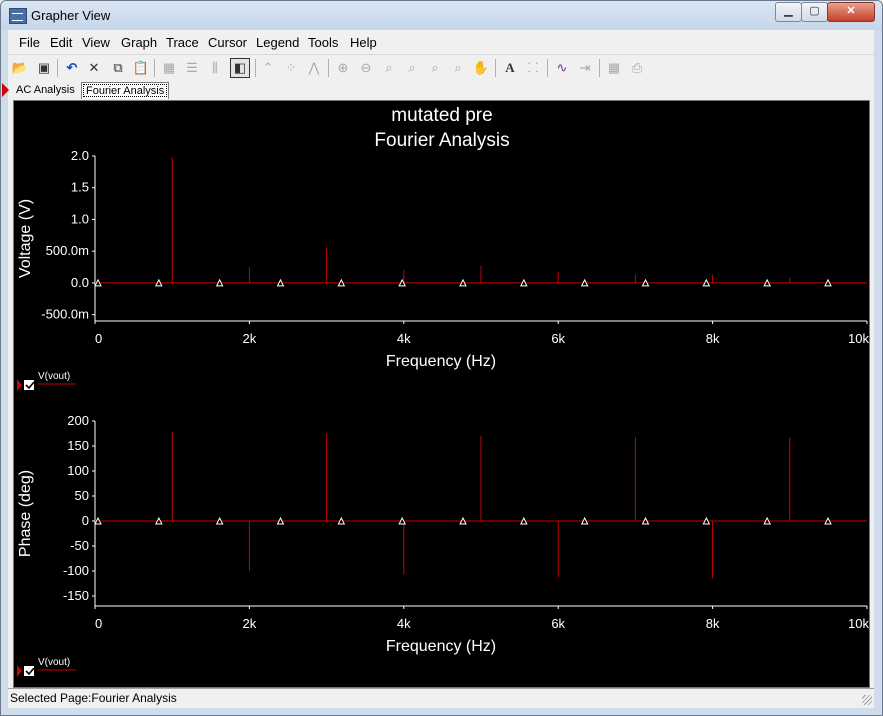  Describe the element at coordinates (80, 155) in the screenshot. I see `y-tick-label: 2.0` at that location.